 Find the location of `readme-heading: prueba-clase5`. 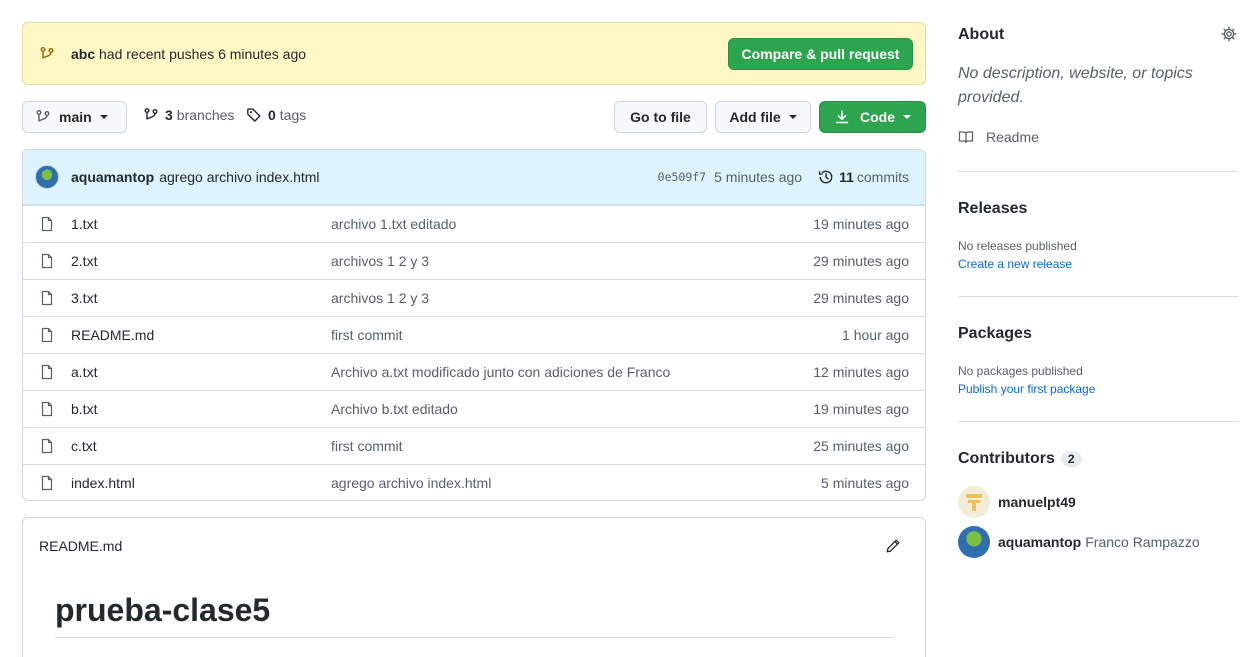

readme-heading: prueba-clase5 is located at coordinates (163, 610).